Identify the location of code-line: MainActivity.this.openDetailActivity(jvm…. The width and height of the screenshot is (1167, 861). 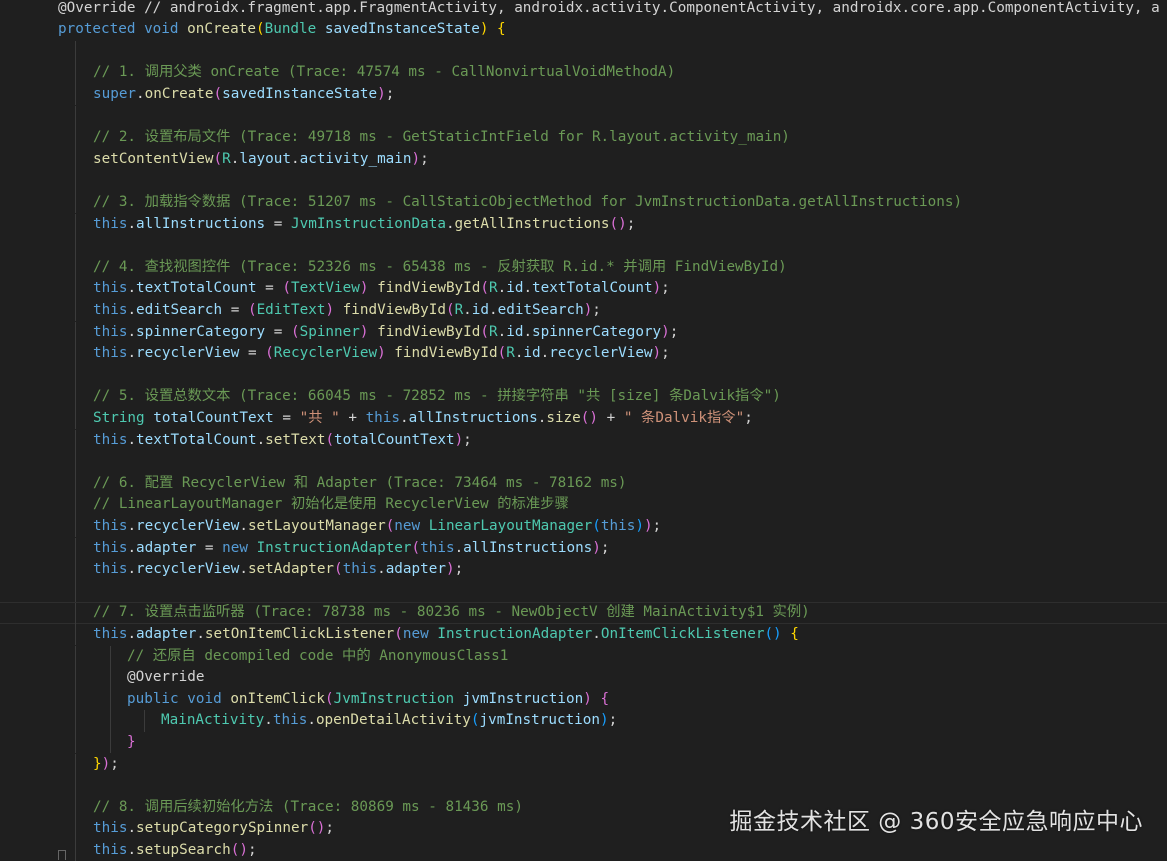
(583, 721).